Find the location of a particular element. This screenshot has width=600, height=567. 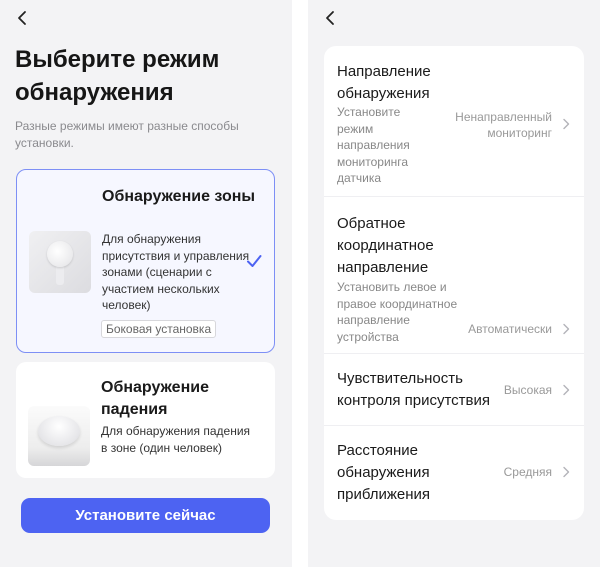

ceiling-sensor-image is located at coordinates (59, 436).